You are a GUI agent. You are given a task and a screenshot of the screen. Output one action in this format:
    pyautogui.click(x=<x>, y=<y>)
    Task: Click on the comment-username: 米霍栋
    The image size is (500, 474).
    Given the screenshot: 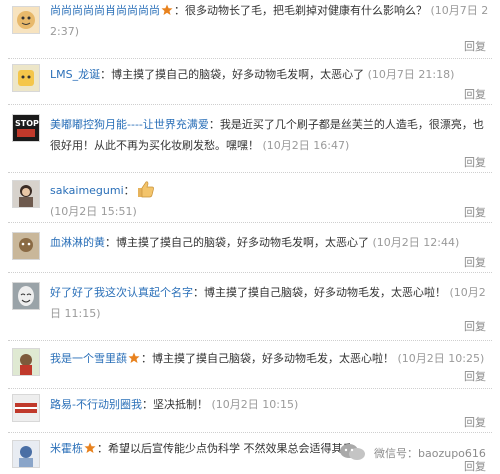 What is the action you would take?
    pyautogui.click(x=66, y=448)
    